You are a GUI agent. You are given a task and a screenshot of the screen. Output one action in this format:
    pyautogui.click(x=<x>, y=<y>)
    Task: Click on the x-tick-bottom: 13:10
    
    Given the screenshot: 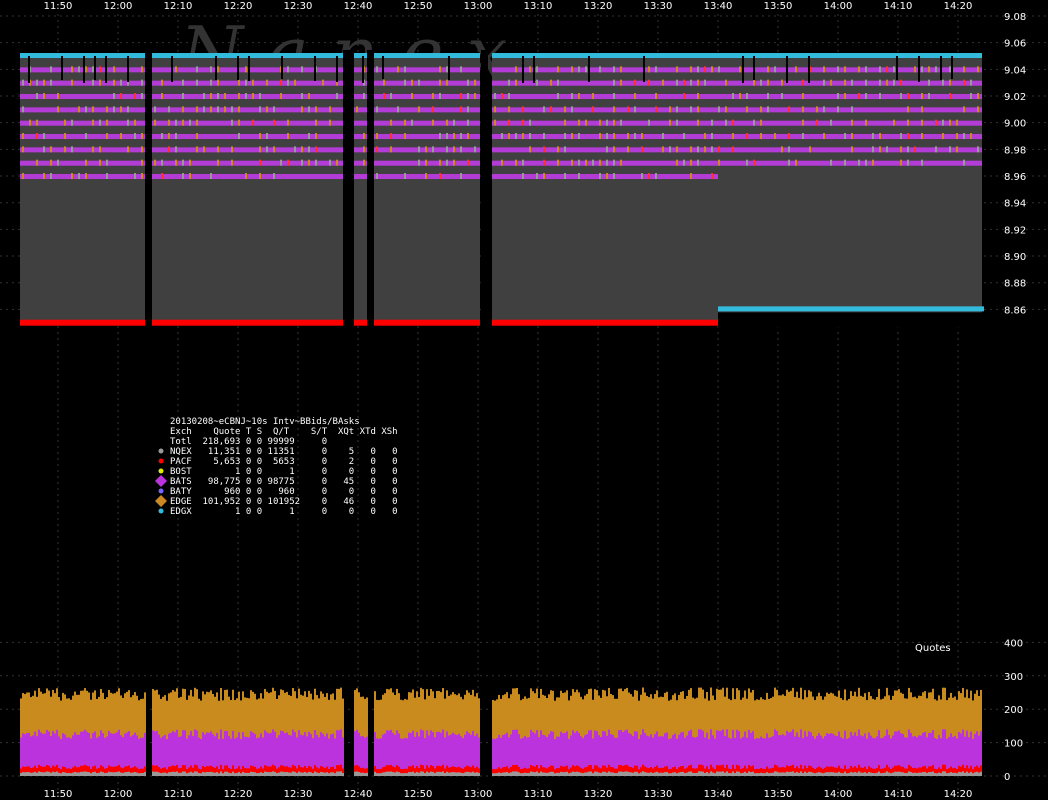 What is the action you would take?
    pyautogui.click(x=538, y=794)
    